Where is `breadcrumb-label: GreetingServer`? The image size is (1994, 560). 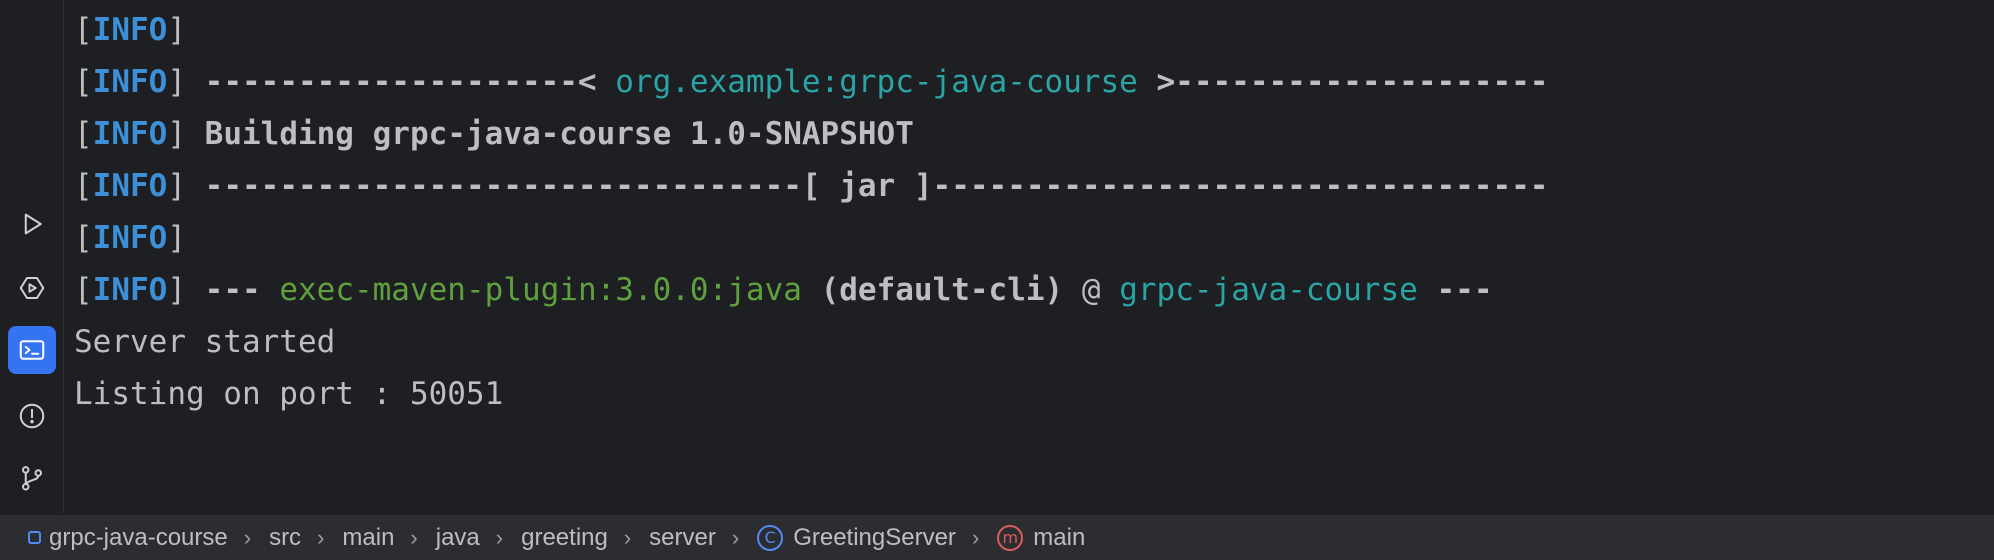
breadcrumb-label: GreetingServer is located at coordinates (874, 537).